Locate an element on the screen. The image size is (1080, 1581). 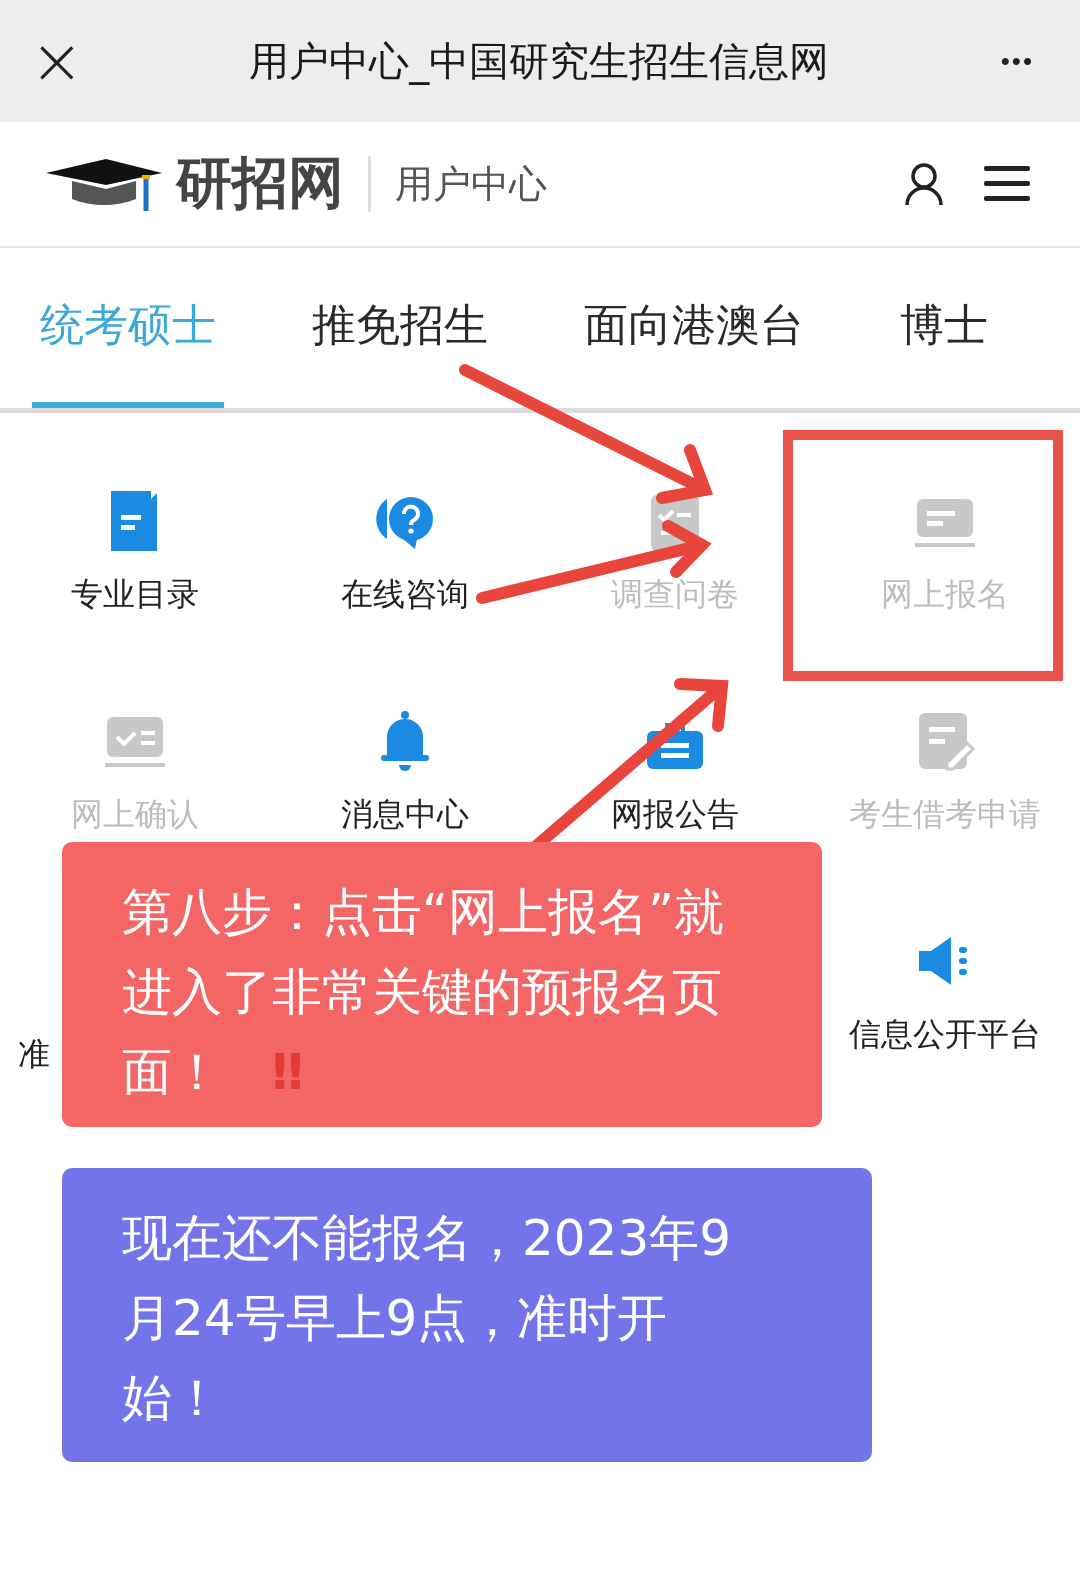
menu-item: 消息中心 is located at coordinates (405, 773).